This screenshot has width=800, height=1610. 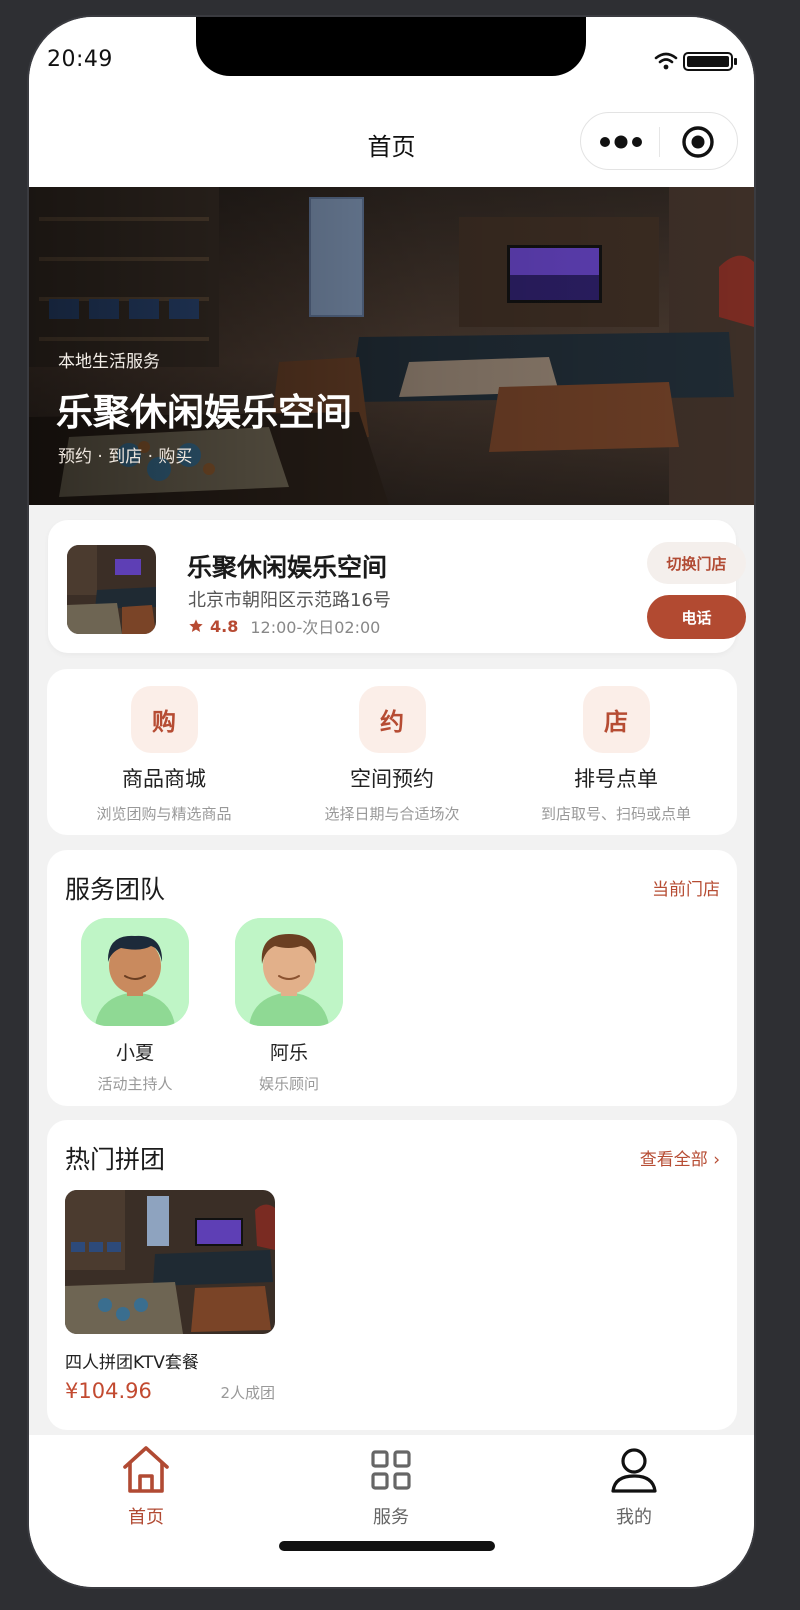 I want to click on service-team-section: 服务团队 当前门店 小夏 活动主持人 阿乐 娱乐顾问, so click(x=392, y=978).